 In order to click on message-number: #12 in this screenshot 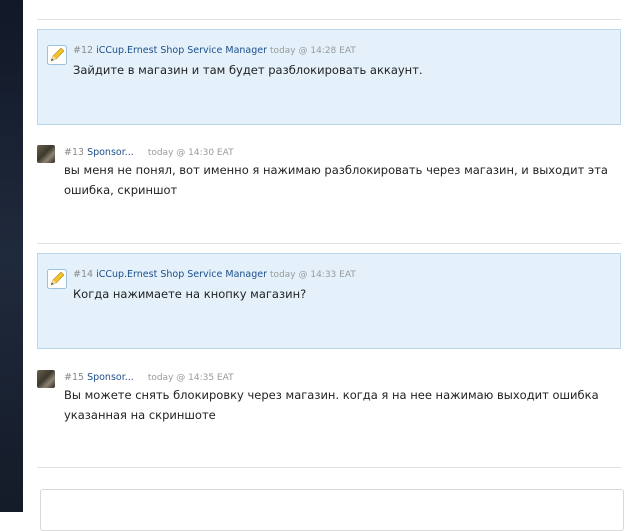, I will do `click(83, 50)`.